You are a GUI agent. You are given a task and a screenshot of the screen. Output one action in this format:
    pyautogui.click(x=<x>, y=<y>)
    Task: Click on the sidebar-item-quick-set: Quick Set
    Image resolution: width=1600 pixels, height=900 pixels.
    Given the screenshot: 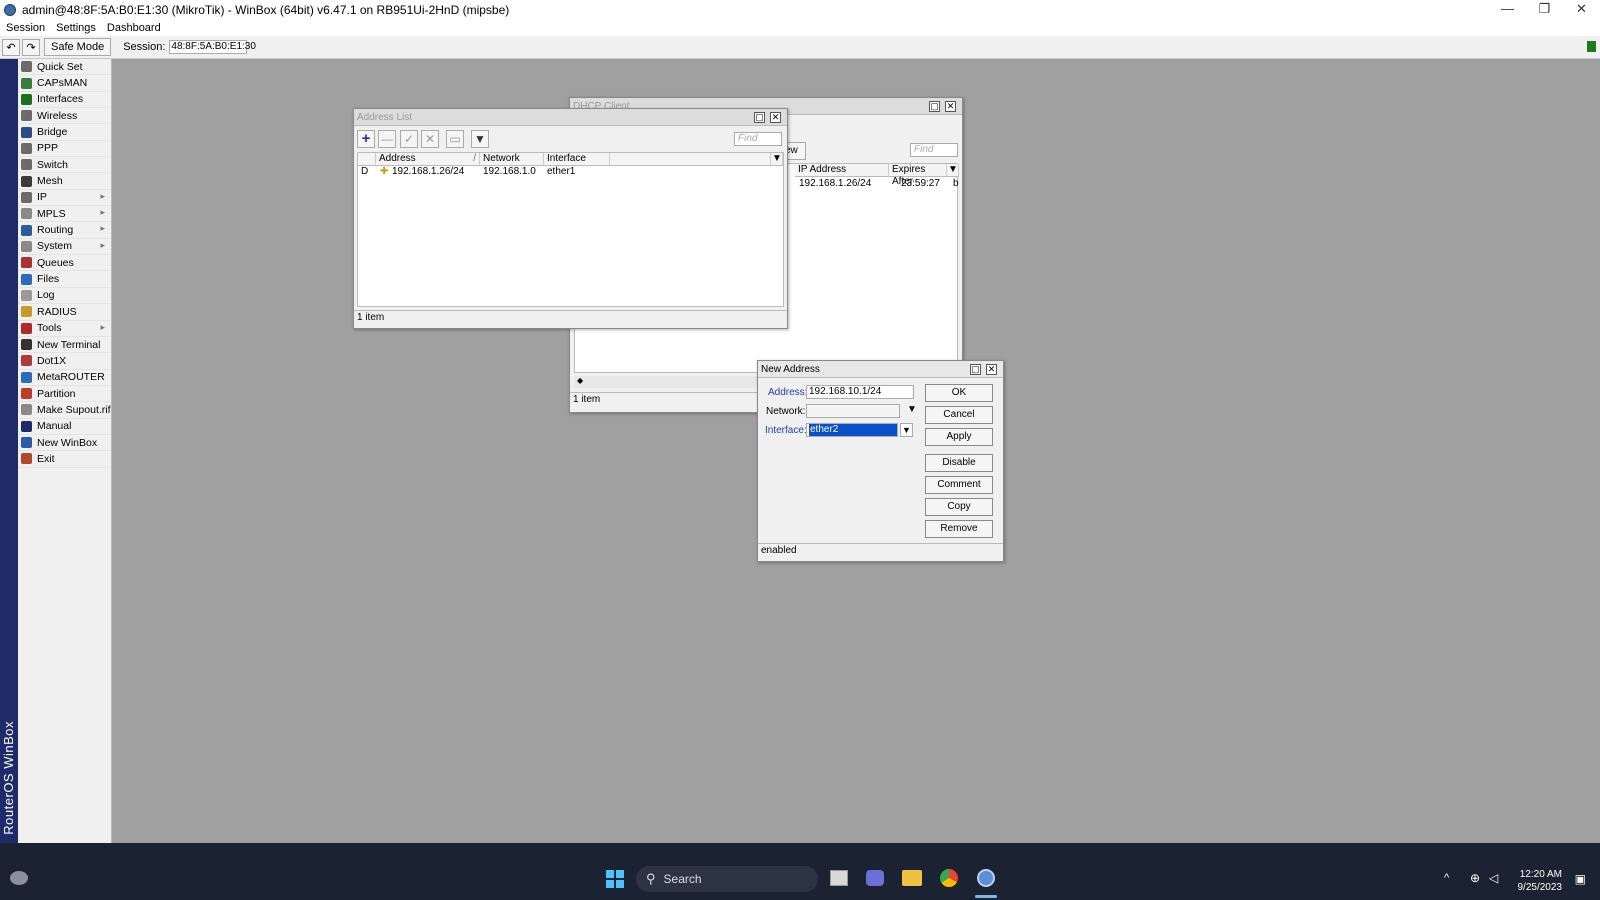 What is the action you would take?
    pyautogui.click(x=64, y=67)
    